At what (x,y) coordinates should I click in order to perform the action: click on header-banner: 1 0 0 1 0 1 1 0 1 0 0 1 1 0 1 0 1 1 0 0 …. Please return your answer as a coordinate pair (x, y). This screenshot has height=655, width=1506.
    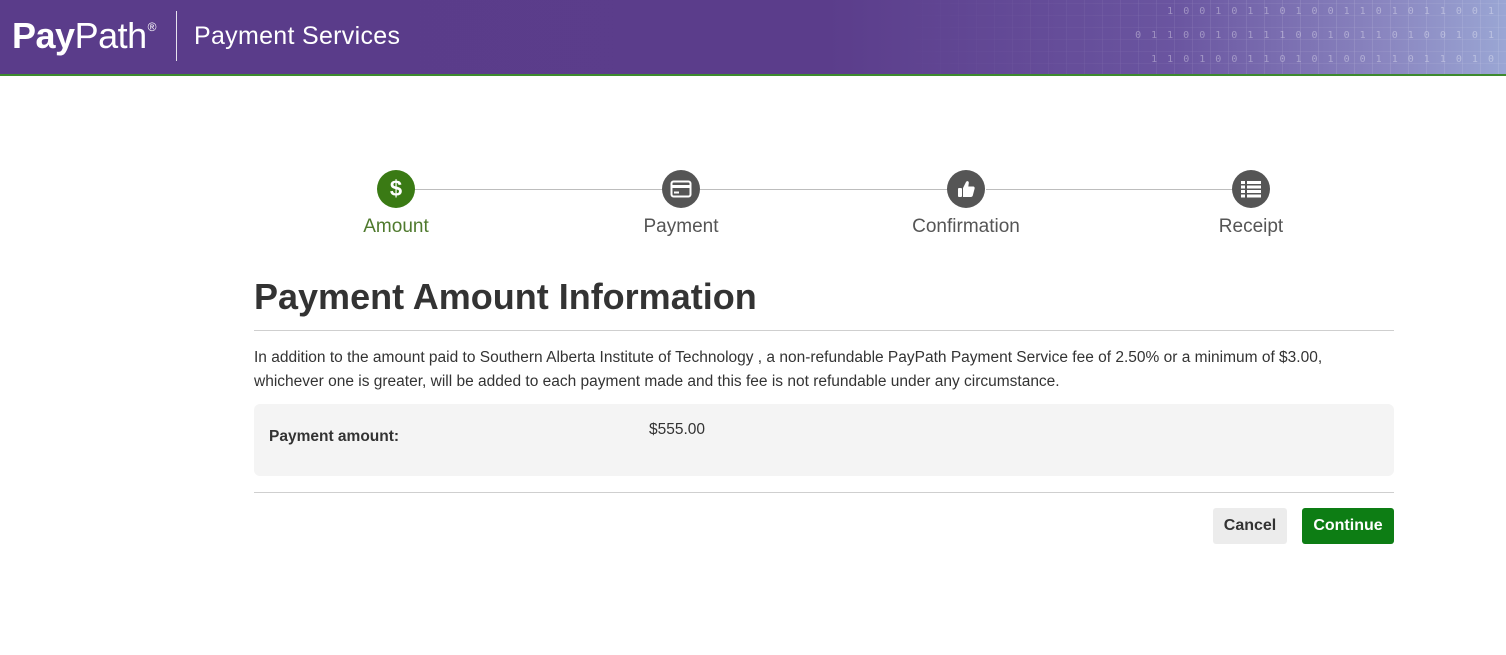
    Looking at the image, I should click on (753, 38).